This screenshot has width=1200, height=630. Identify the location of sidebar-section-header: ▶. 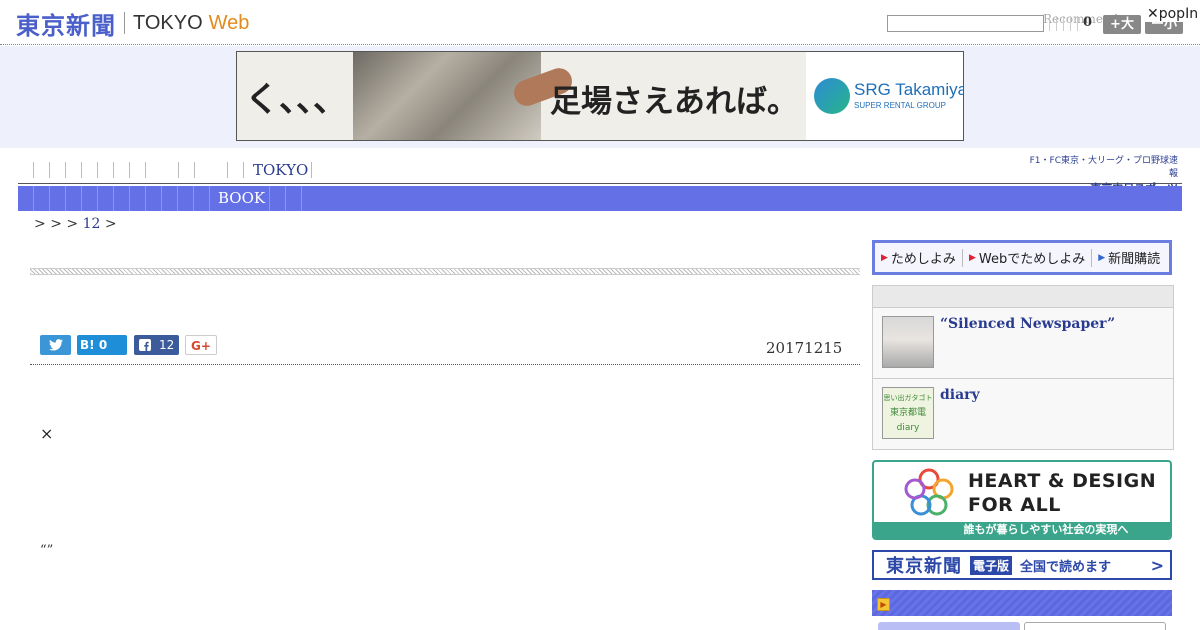
(1022, 603).